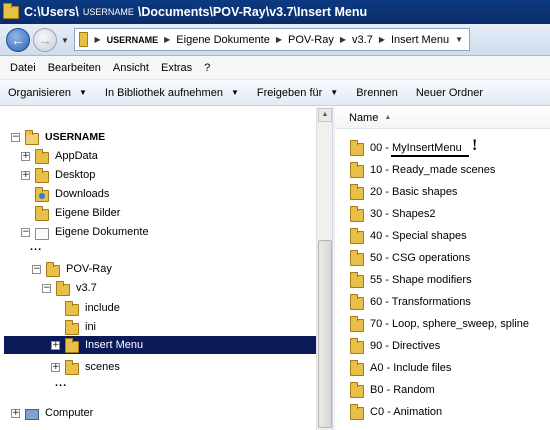  I want to click on tree-item-povray: − POV-Ray, so click(72, 269).